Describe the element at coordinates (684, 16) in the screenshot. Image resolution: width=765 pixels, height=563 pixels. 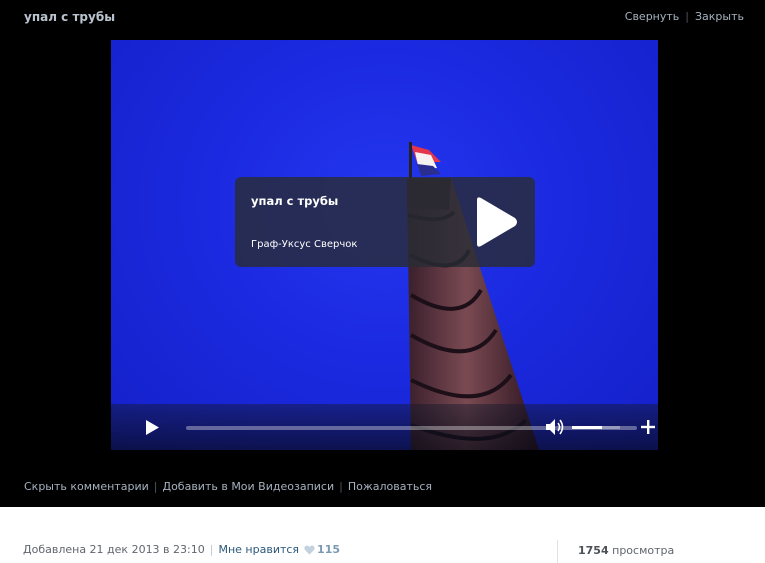
I see `top-actions: Свернуть | Закрыть` at that location.